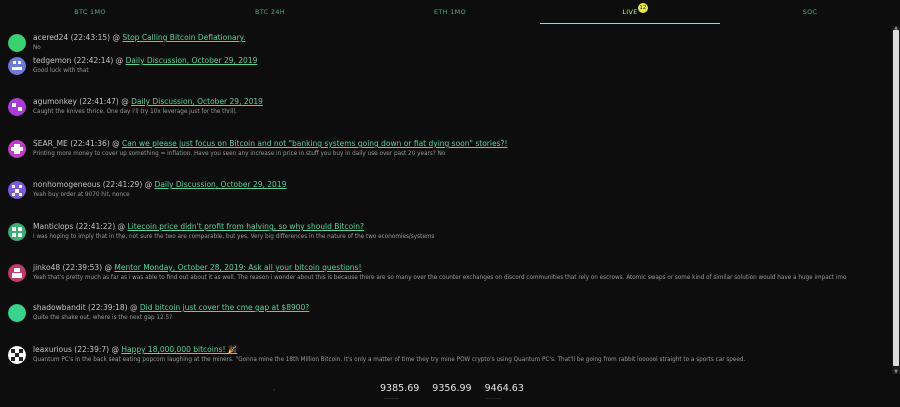  What do you see at coordinates (82, 267) in the screenshot?
I see `timestamp: (22:39:53)` at bounding box center [82, 267].